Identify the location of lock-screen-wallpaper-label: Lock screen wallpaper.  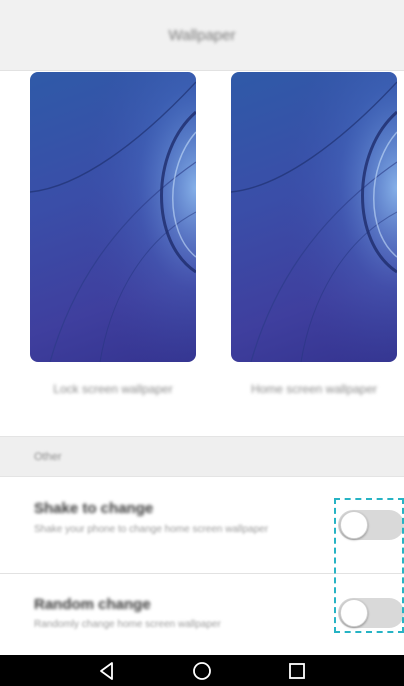
(113, 389).